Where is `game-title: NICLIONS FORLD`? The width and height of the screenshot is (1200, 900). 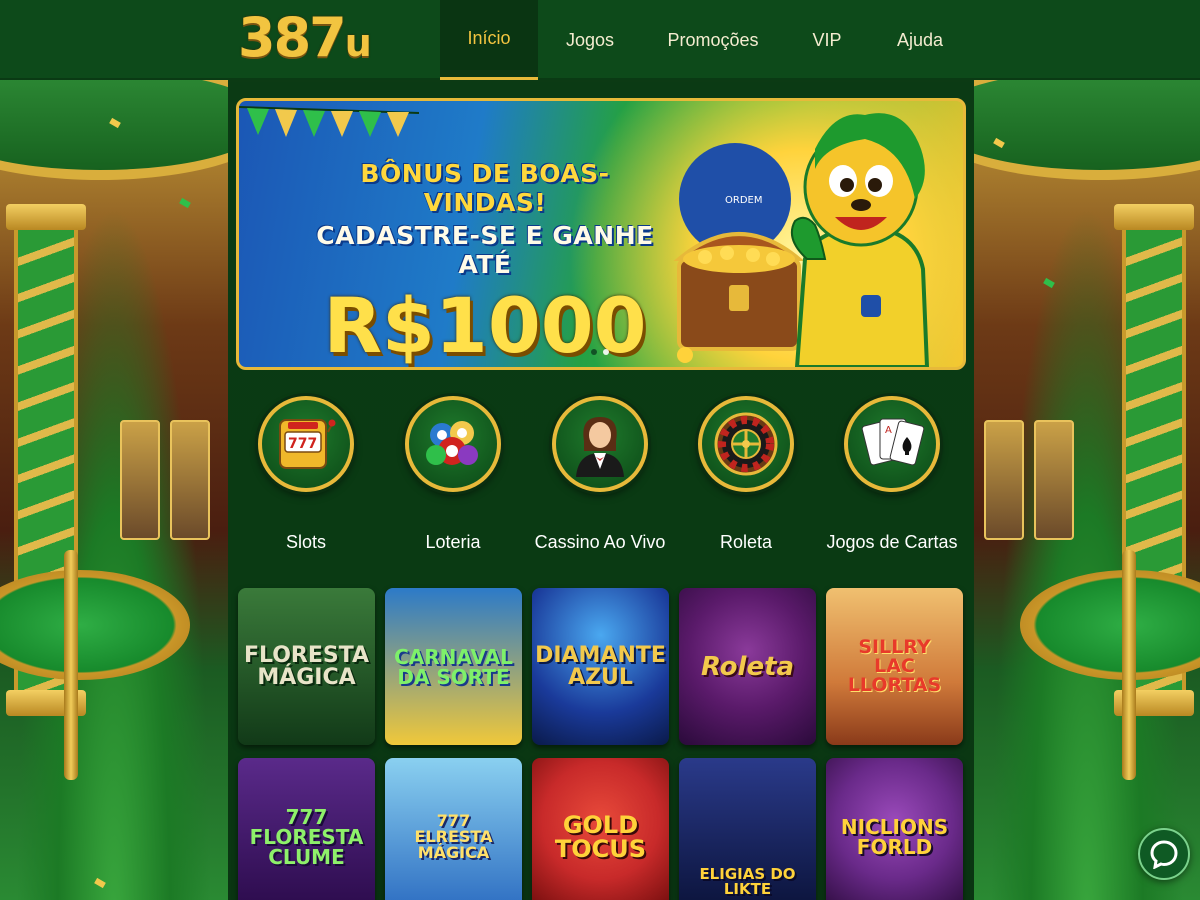
game-title: NICLIONS FORLD is located at coordinates (894, 836).